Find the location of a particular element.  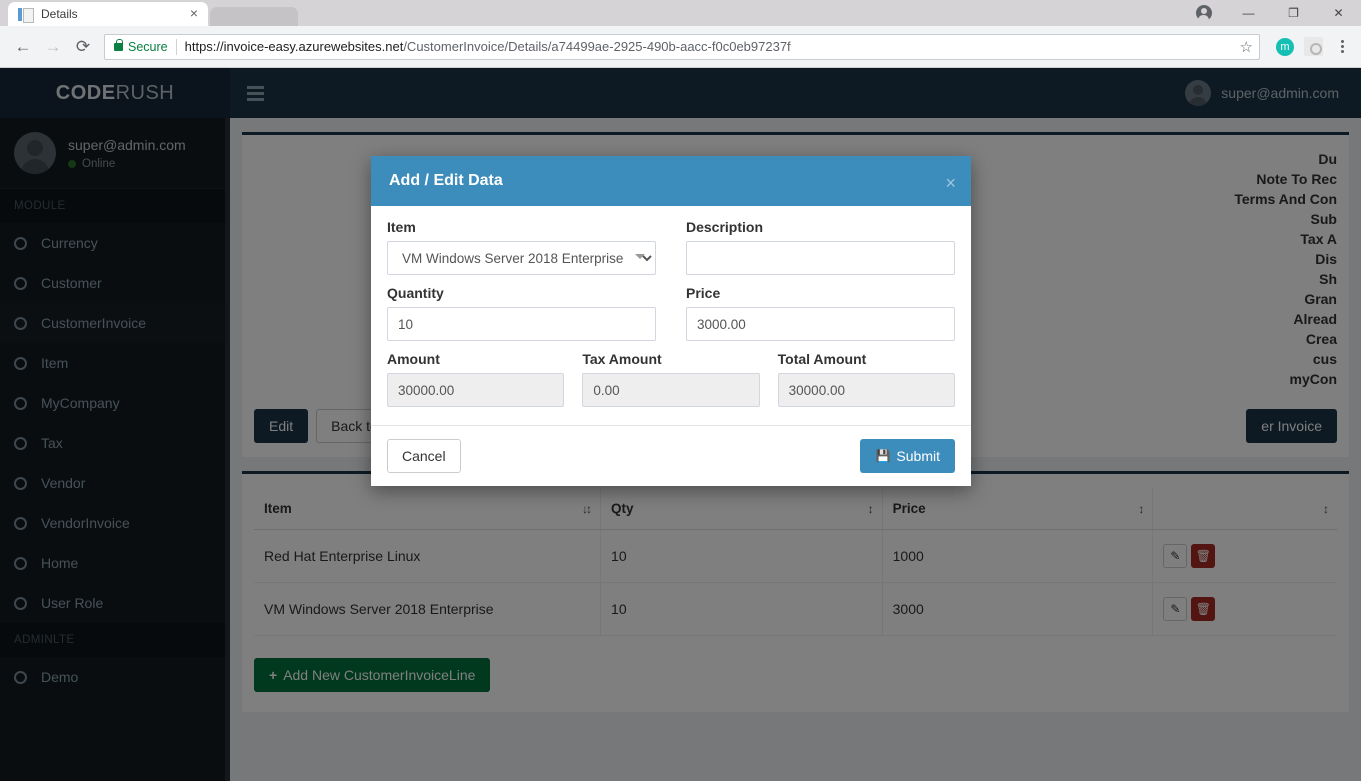

submit-button: 💾 Submit is located at coordinates (907, 456).